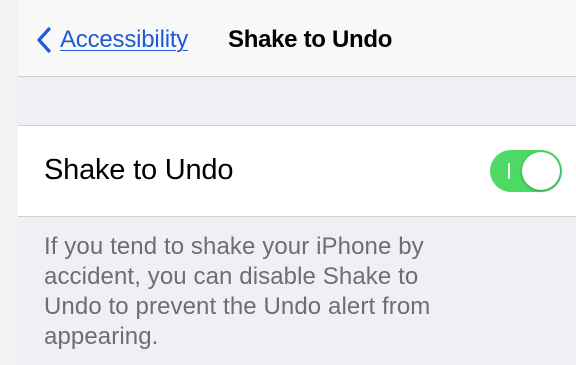 The image size is (576, 365). What do you see at coordinates (310, 39) in the screenshot?
I see `page-title: Shake to Undo` at bounding box center [310, 39].